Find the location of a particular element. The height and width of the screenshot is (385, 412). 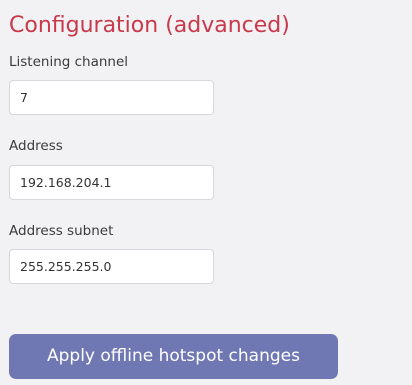

listening-channel-input is located at coordinates (111, 97).